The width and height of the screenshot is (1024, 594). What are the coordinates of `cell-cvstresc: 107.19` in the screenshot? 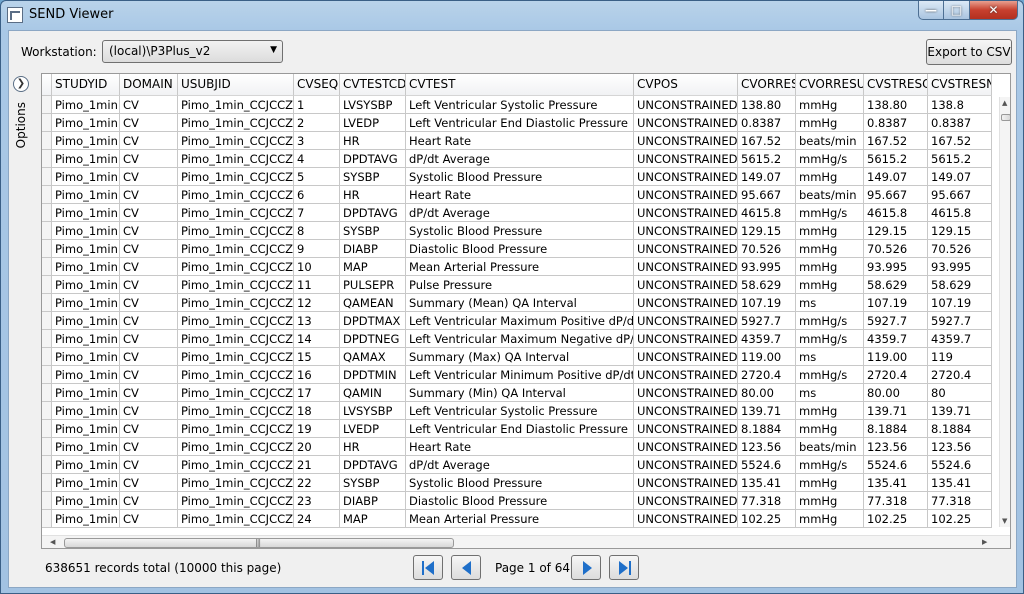 It's located at (896, 303).